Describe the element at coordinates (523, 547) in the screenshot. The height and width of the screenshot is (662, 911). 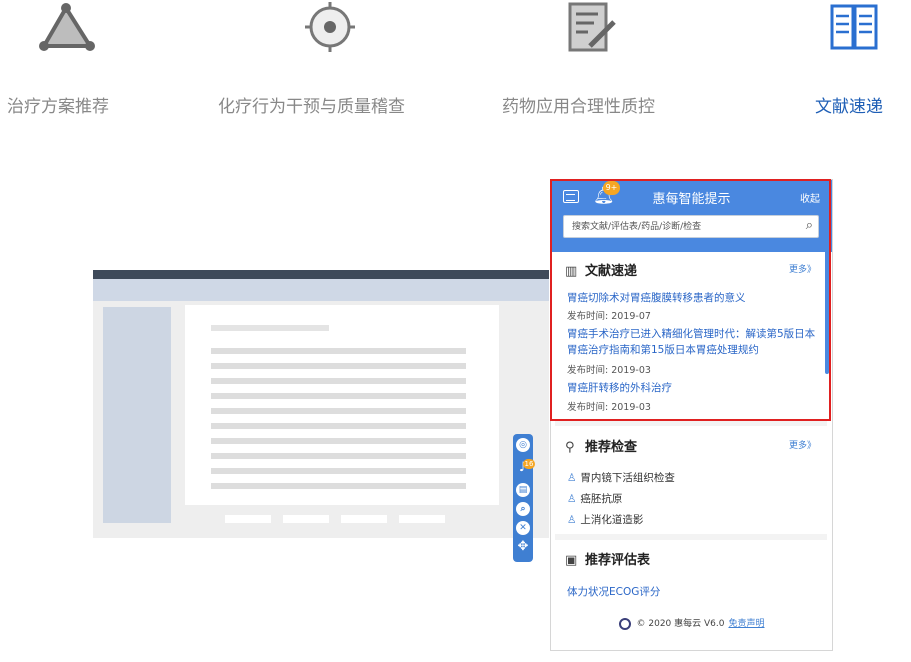
I see `move-icon: ✥` at that location.